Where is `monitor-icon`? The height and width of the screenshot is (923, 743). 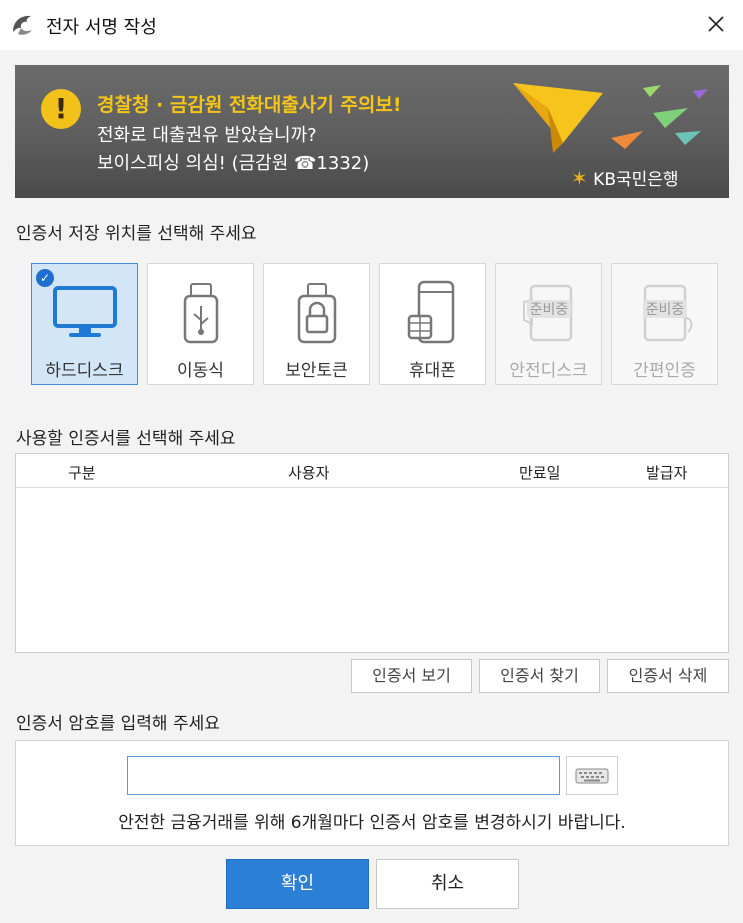 monitor-icon is located at coordinates (84, 311).